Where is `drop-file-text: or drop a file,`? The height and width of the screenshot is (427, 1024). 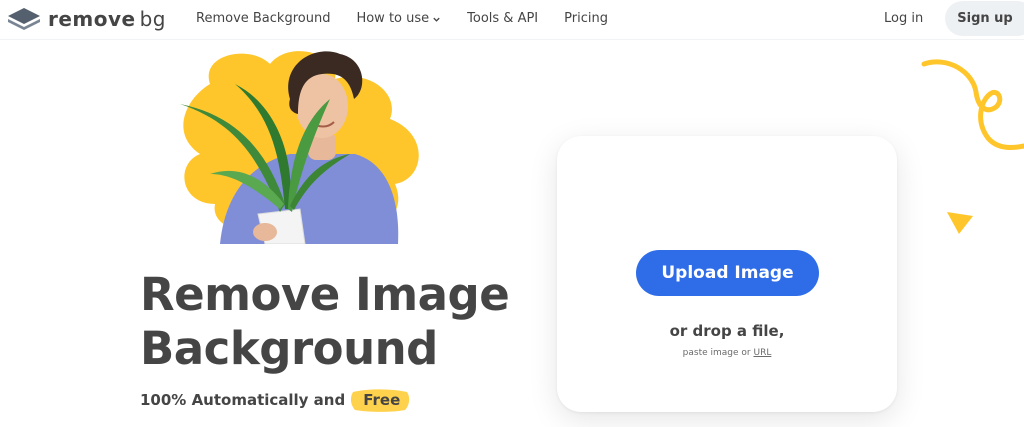
drop-file-text: or drop a file, is located at coordinates (727, 331).